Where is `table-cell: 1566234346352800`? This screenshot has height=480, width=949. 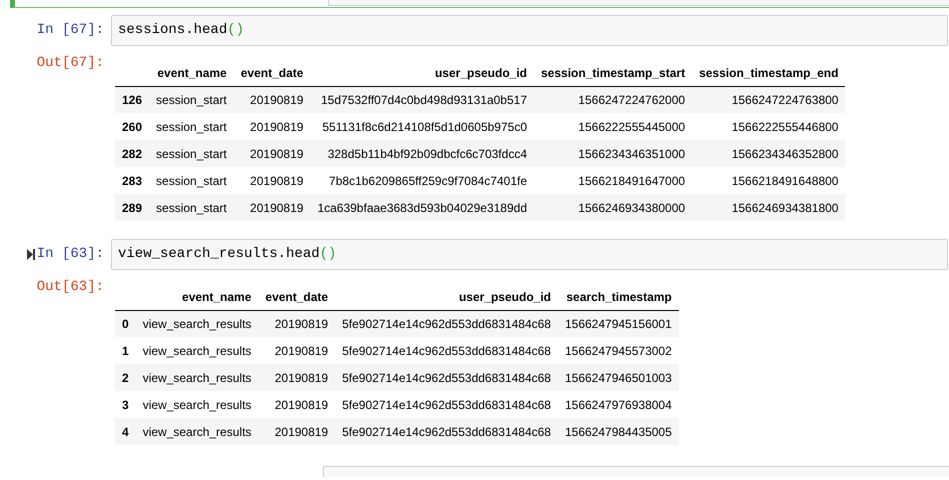
table-cell: 1566234346352800 is located at coordinates (769, 153).